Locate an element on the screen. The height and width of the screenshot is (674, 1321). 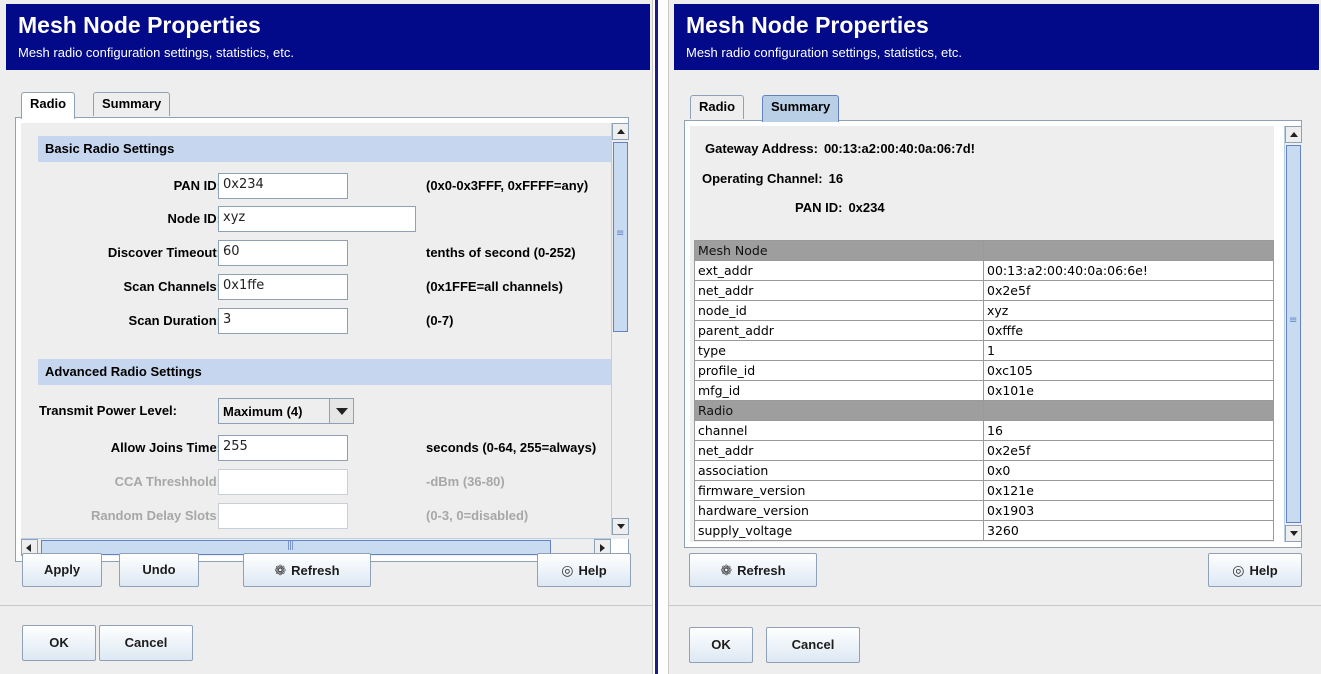
help-label: Help is located at coordinates (1263, 570).